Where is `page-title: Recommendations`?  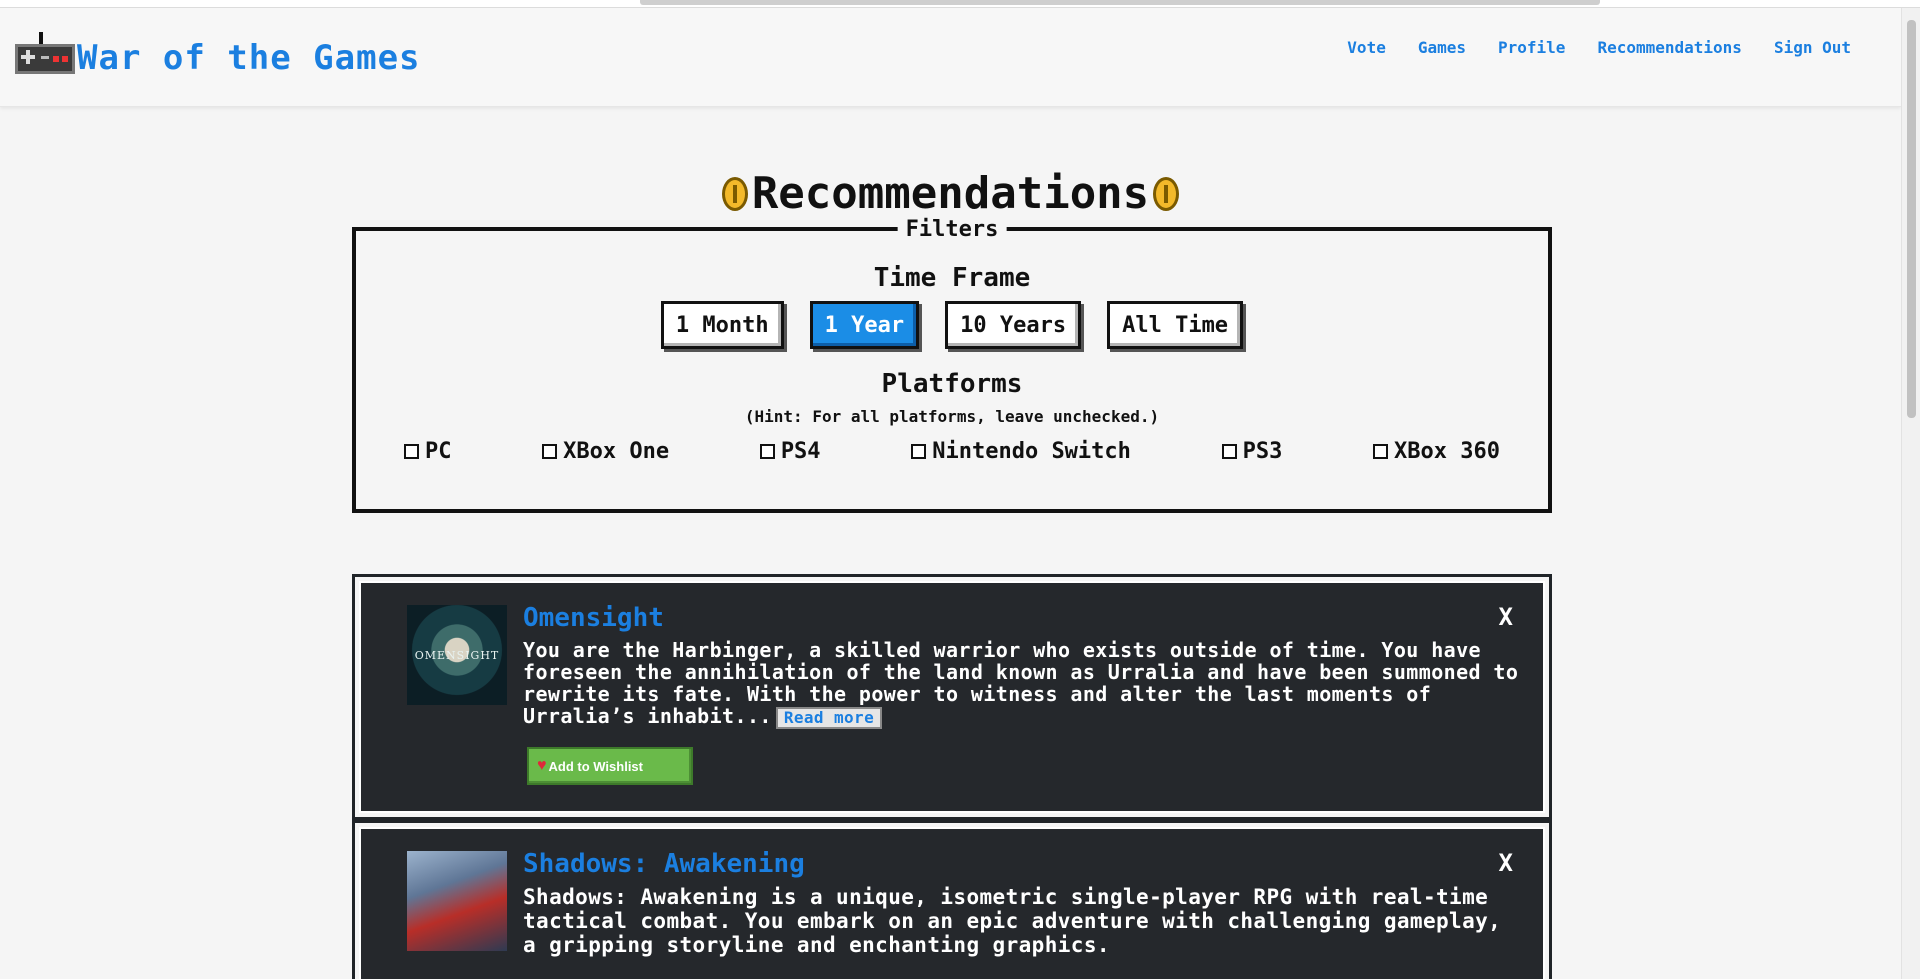 page-title: Recommendations is located at coordinates (950, 193).